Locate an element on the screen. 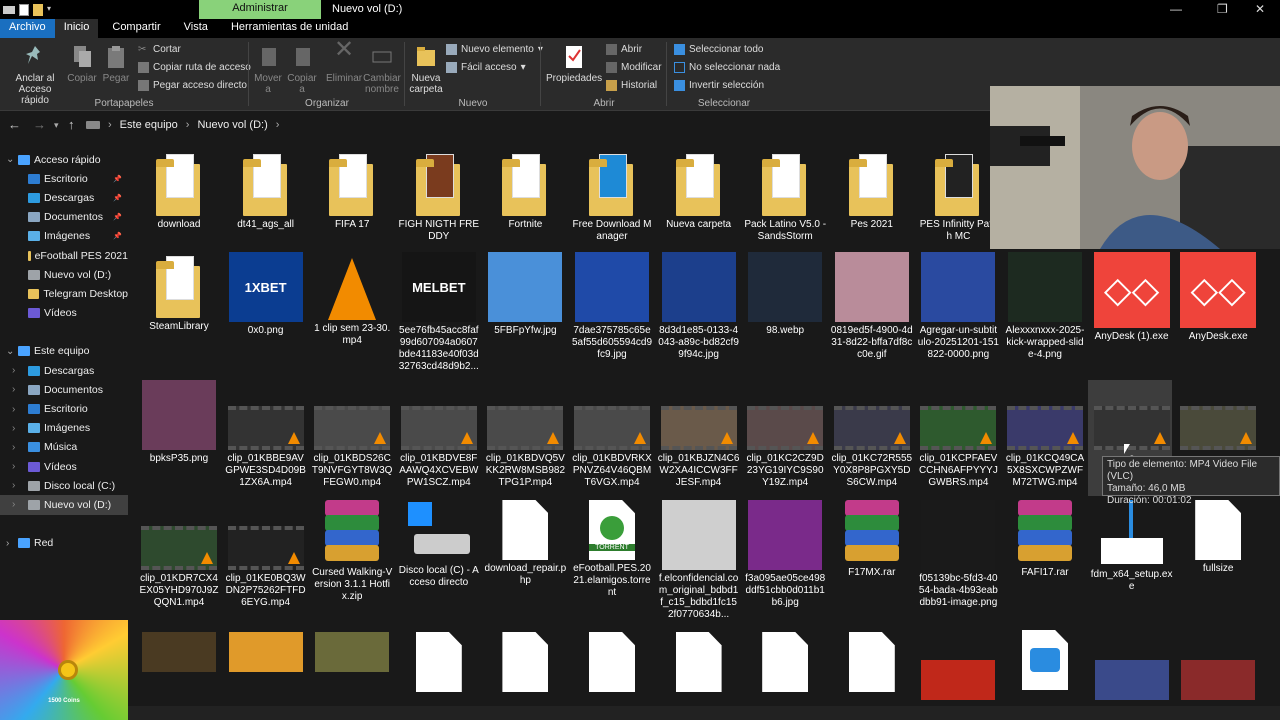 This screenshot has height=720, width=1280. copy-path-button: Copiar ruta de acceso is located at coordinates (194, 67).